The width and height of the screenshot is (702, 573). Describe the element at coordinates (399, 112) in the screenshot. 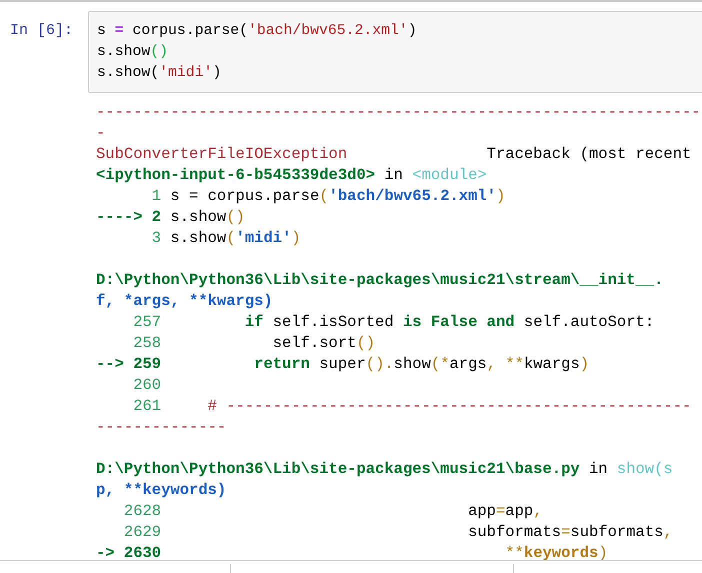

I see `traceback-line: -----------------------------------------------------------------` at that location.